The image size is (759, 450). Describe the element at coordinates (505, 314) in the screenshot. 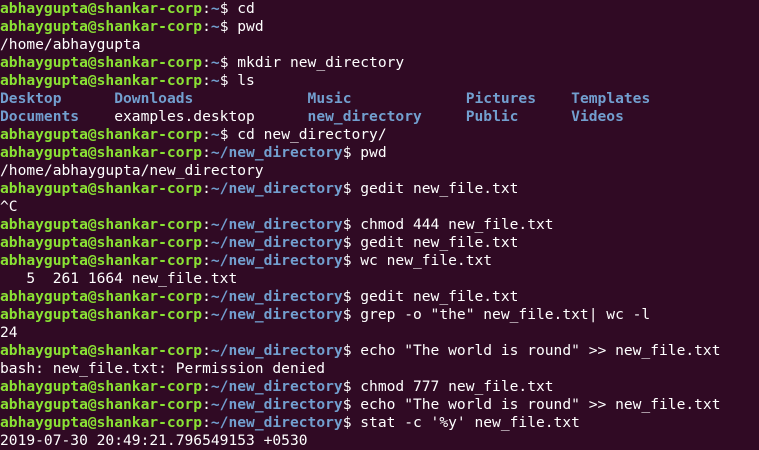

I see `command-text: grep -o "the" new_file.txt| wc -l` at that location.